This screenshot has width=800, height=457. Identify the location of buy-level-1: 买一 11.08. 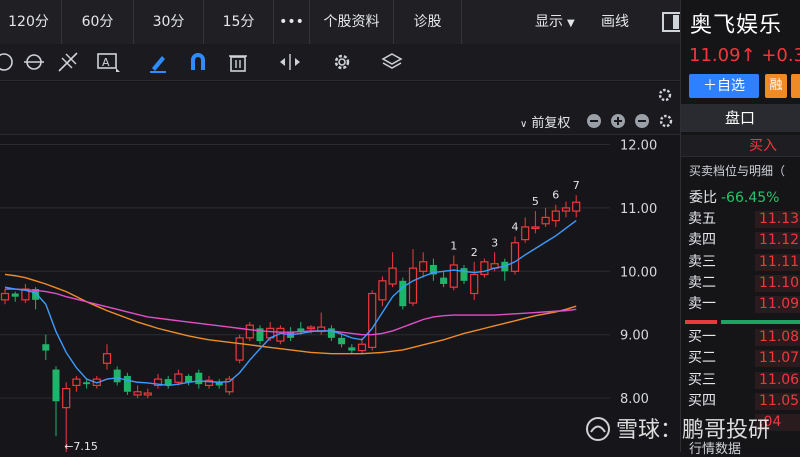
(740, 337).